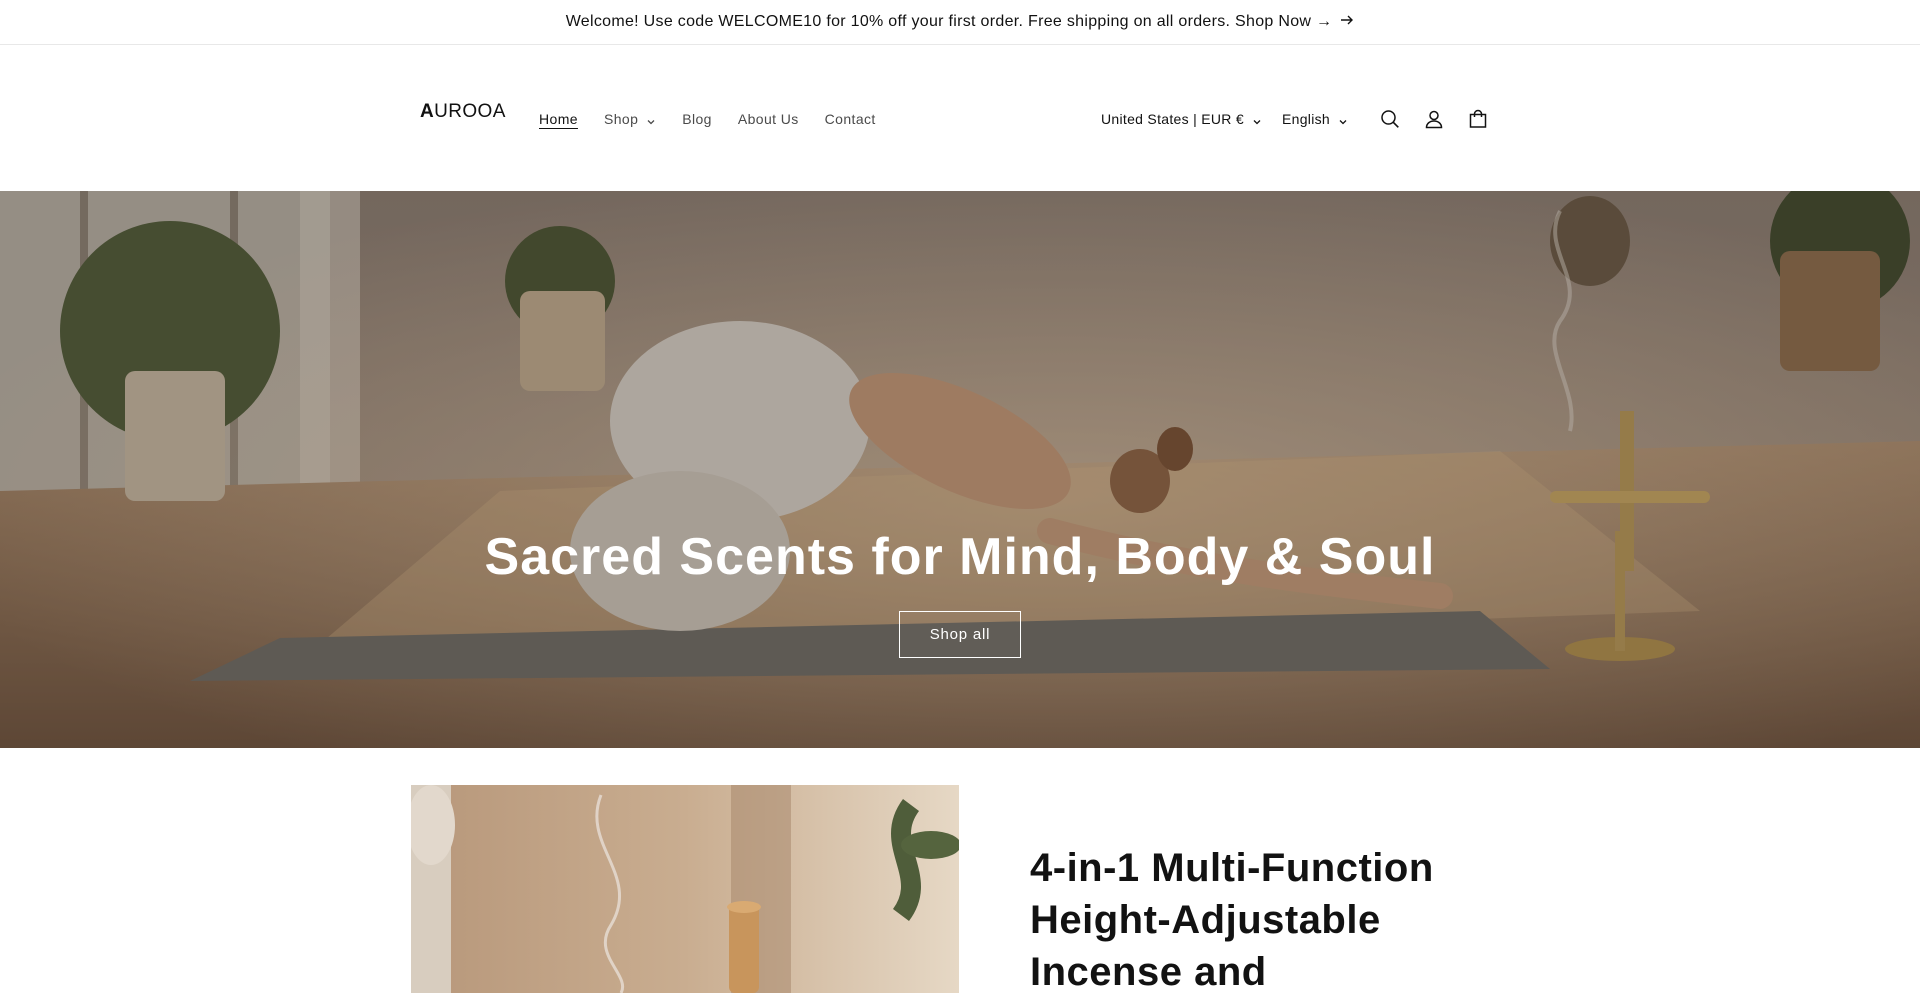  I want to click on site-logo: A UROOA, so click(463, 112).